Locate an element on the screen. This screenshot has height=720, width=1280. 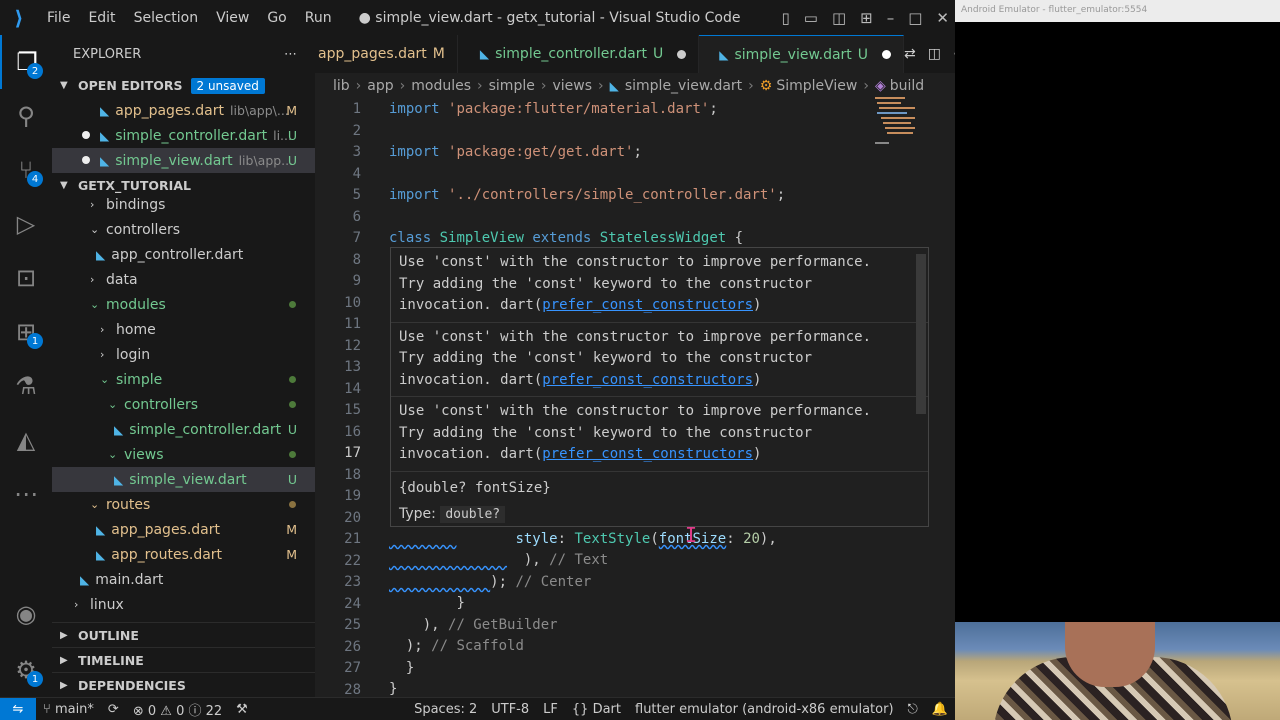
menu-edit: Edit is located at coordinates (101, 18).